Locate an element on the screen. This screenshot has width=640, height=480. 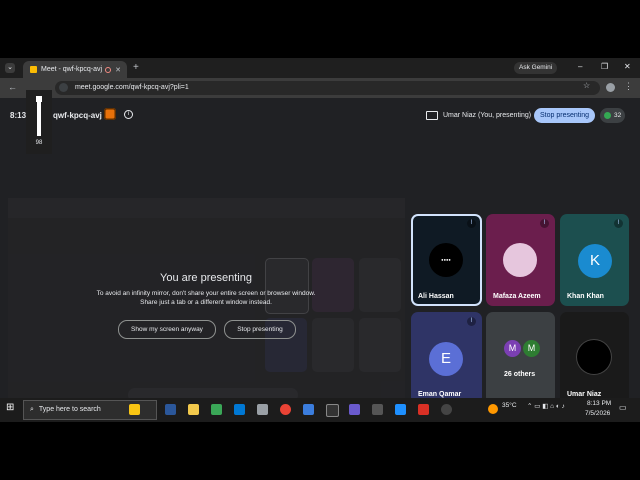
tray-icons: ⌃ ▭ ◧ ⌂ ◐ ♪ is located at coordinates (546, 406).